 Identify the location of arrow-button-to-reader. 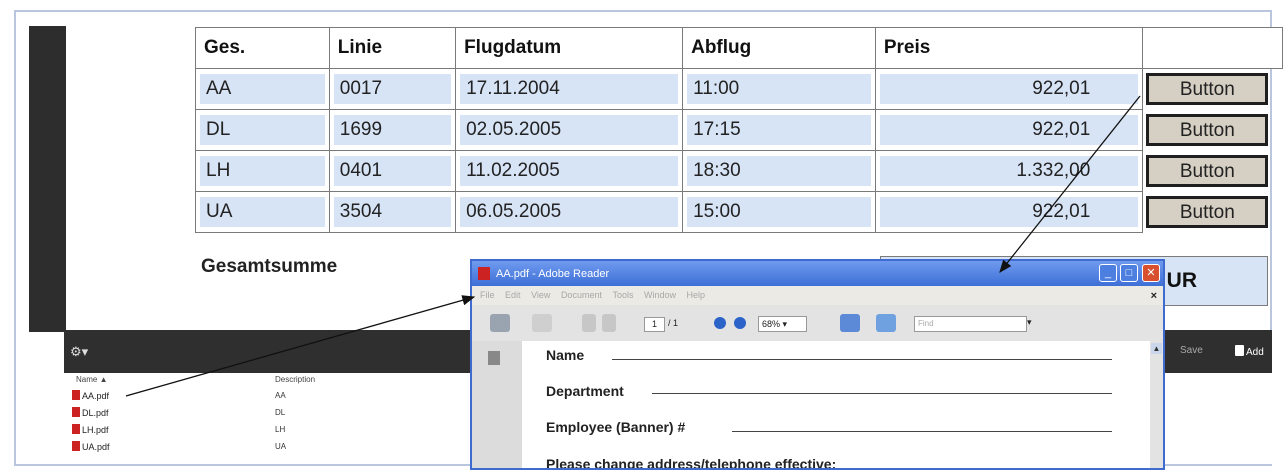
(1070, 184).